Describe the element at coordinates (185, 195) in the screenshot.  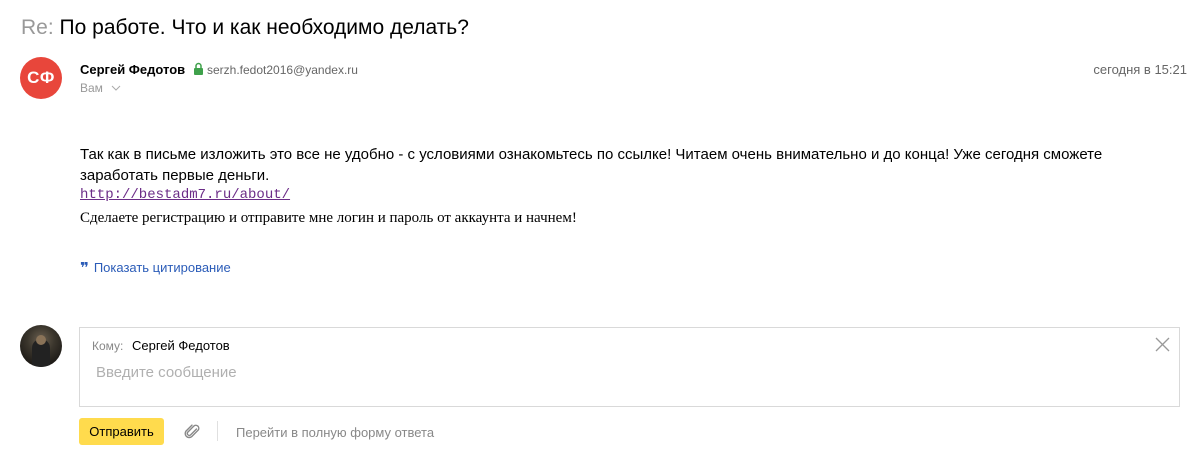
I see `message-body-link: http://bestadm7.ru/about/` at that location.